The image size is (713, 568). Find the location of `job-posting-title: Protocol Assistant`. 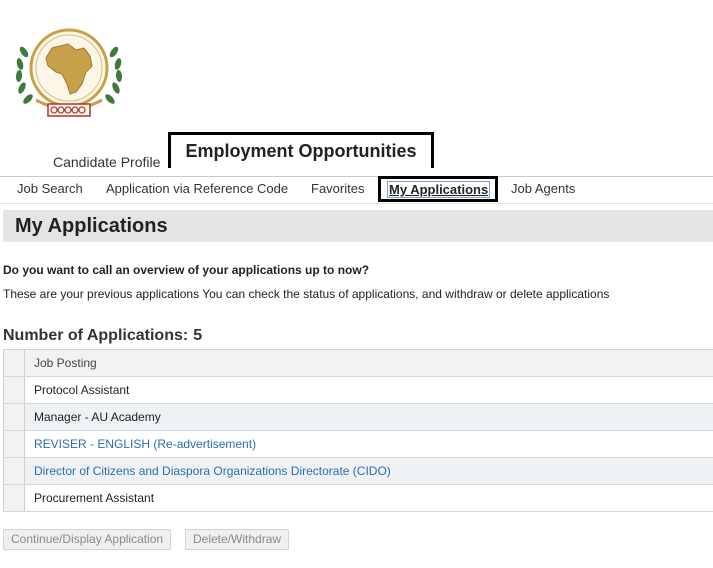

job-posting-title: Protocol Assistant is located at coordinates (368, 390).